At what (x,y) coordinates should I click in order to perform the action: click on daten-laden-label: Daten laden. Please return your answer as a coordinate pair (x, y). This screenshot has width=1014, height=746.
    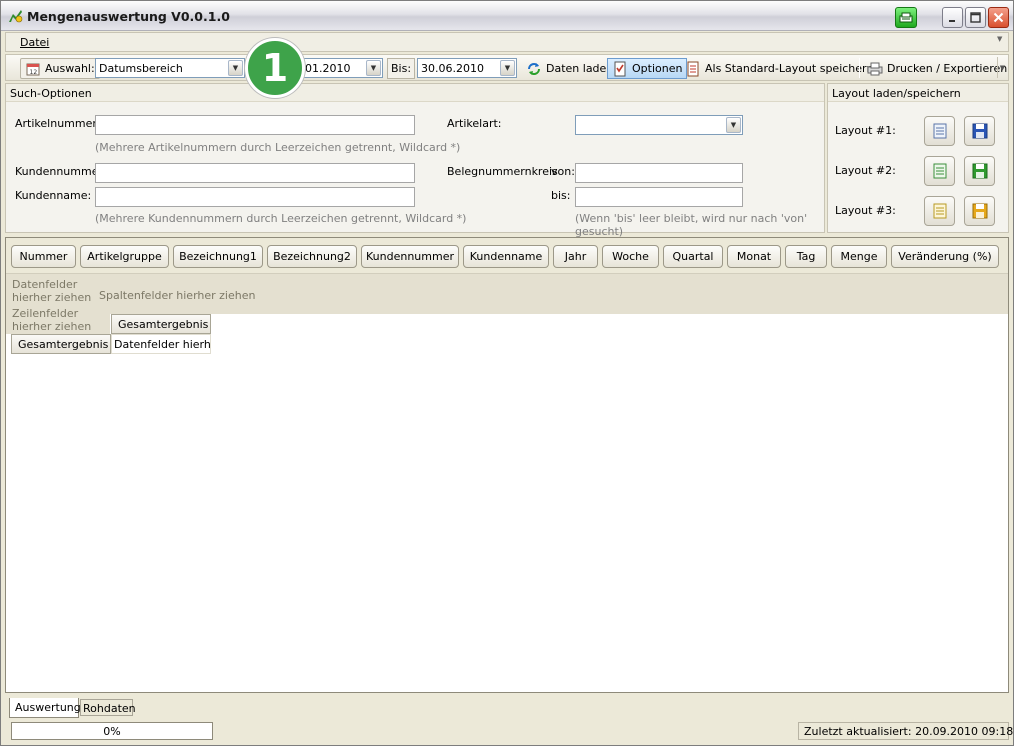
    Looking at the image, I should click on (580, 68).